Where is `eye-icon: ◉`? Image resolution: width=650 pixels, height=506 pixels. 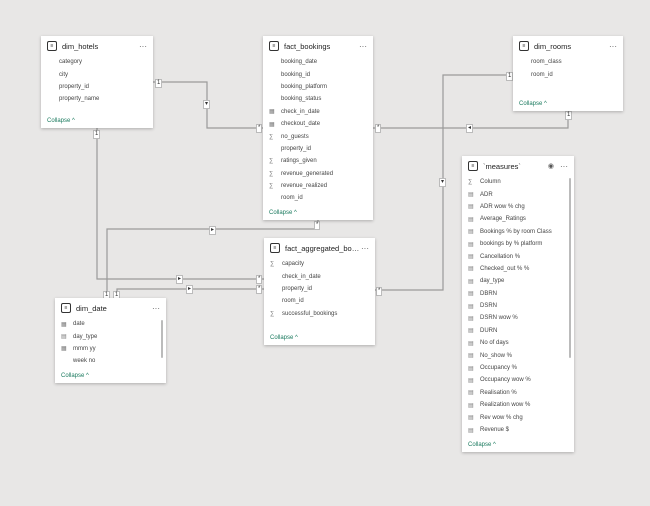
eye-icon: ◉ is located at coordinates (551, 166).